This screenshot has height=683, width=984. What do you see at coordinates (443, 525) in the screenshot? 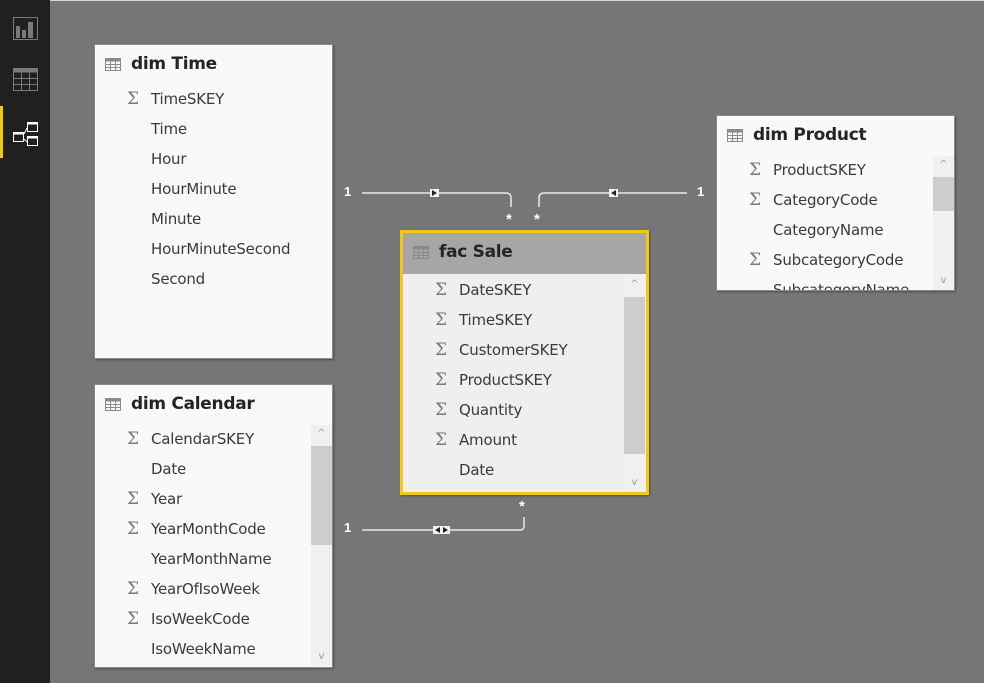
I see `relationship-calendar-sale` at bounding box center [443, 525].